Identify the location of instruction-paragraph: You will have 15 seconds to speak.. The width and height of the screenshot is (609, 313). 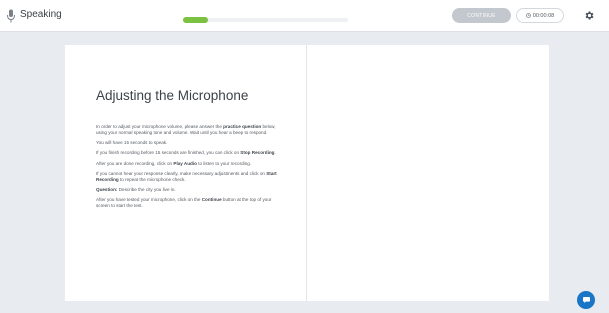
(132, 143).